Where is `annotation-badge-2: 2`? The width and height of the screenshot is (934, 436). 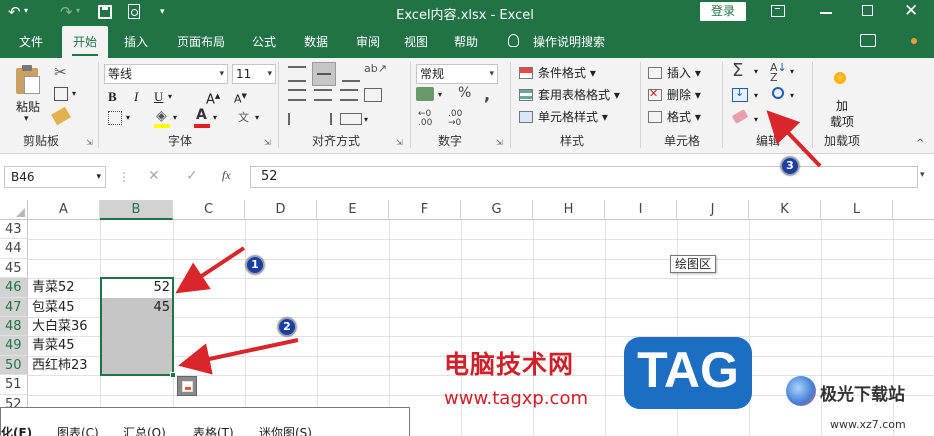 annotation-badge-2: 2 is located at coordinates (287, 327).